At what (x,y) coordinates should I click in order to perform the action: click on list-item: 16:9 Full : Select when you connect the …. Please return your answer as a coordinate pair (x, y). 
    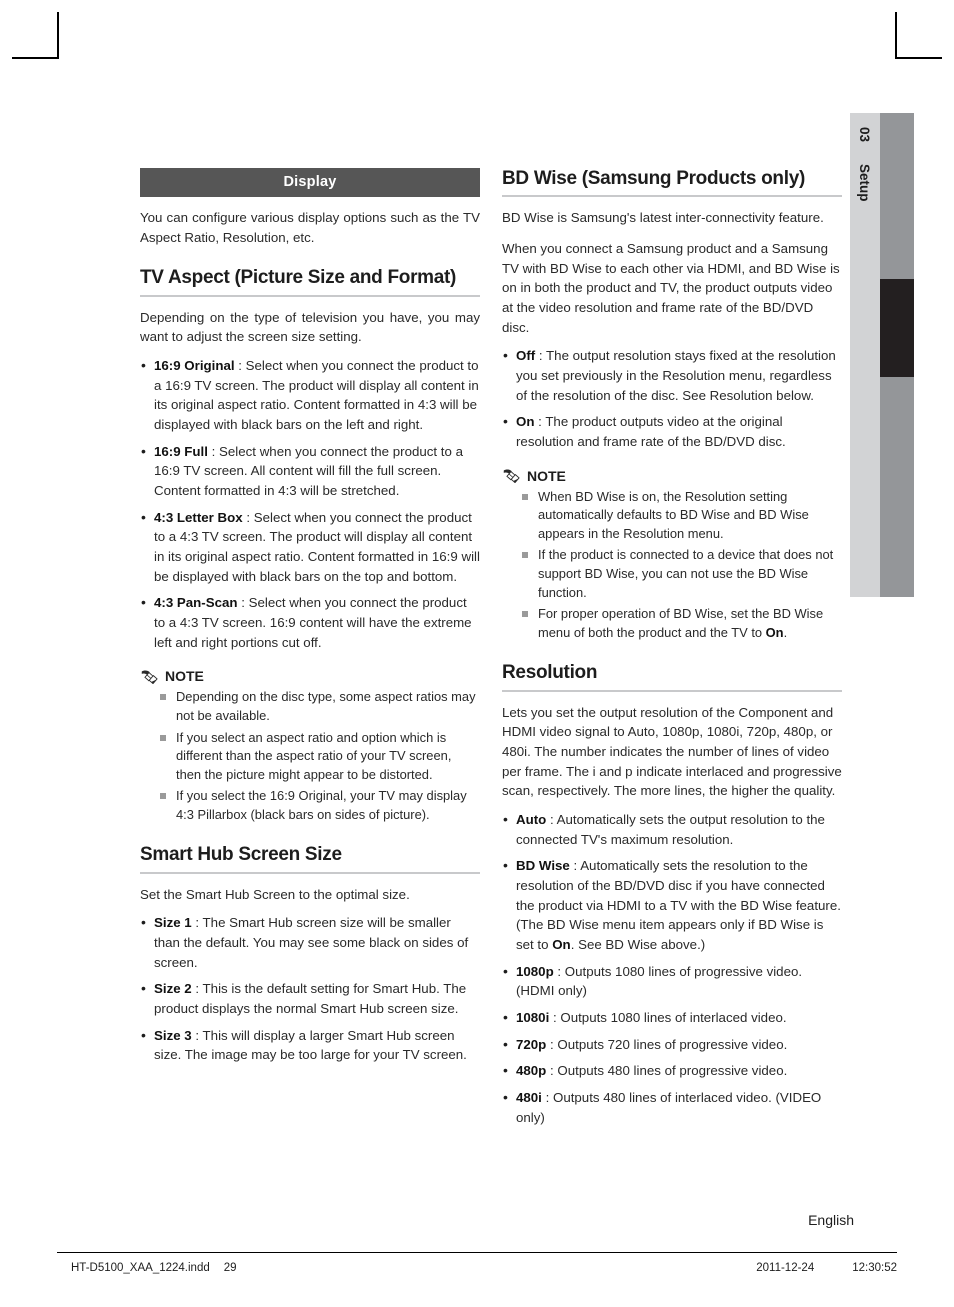
    Looking at the image, I should click on (310, 471).